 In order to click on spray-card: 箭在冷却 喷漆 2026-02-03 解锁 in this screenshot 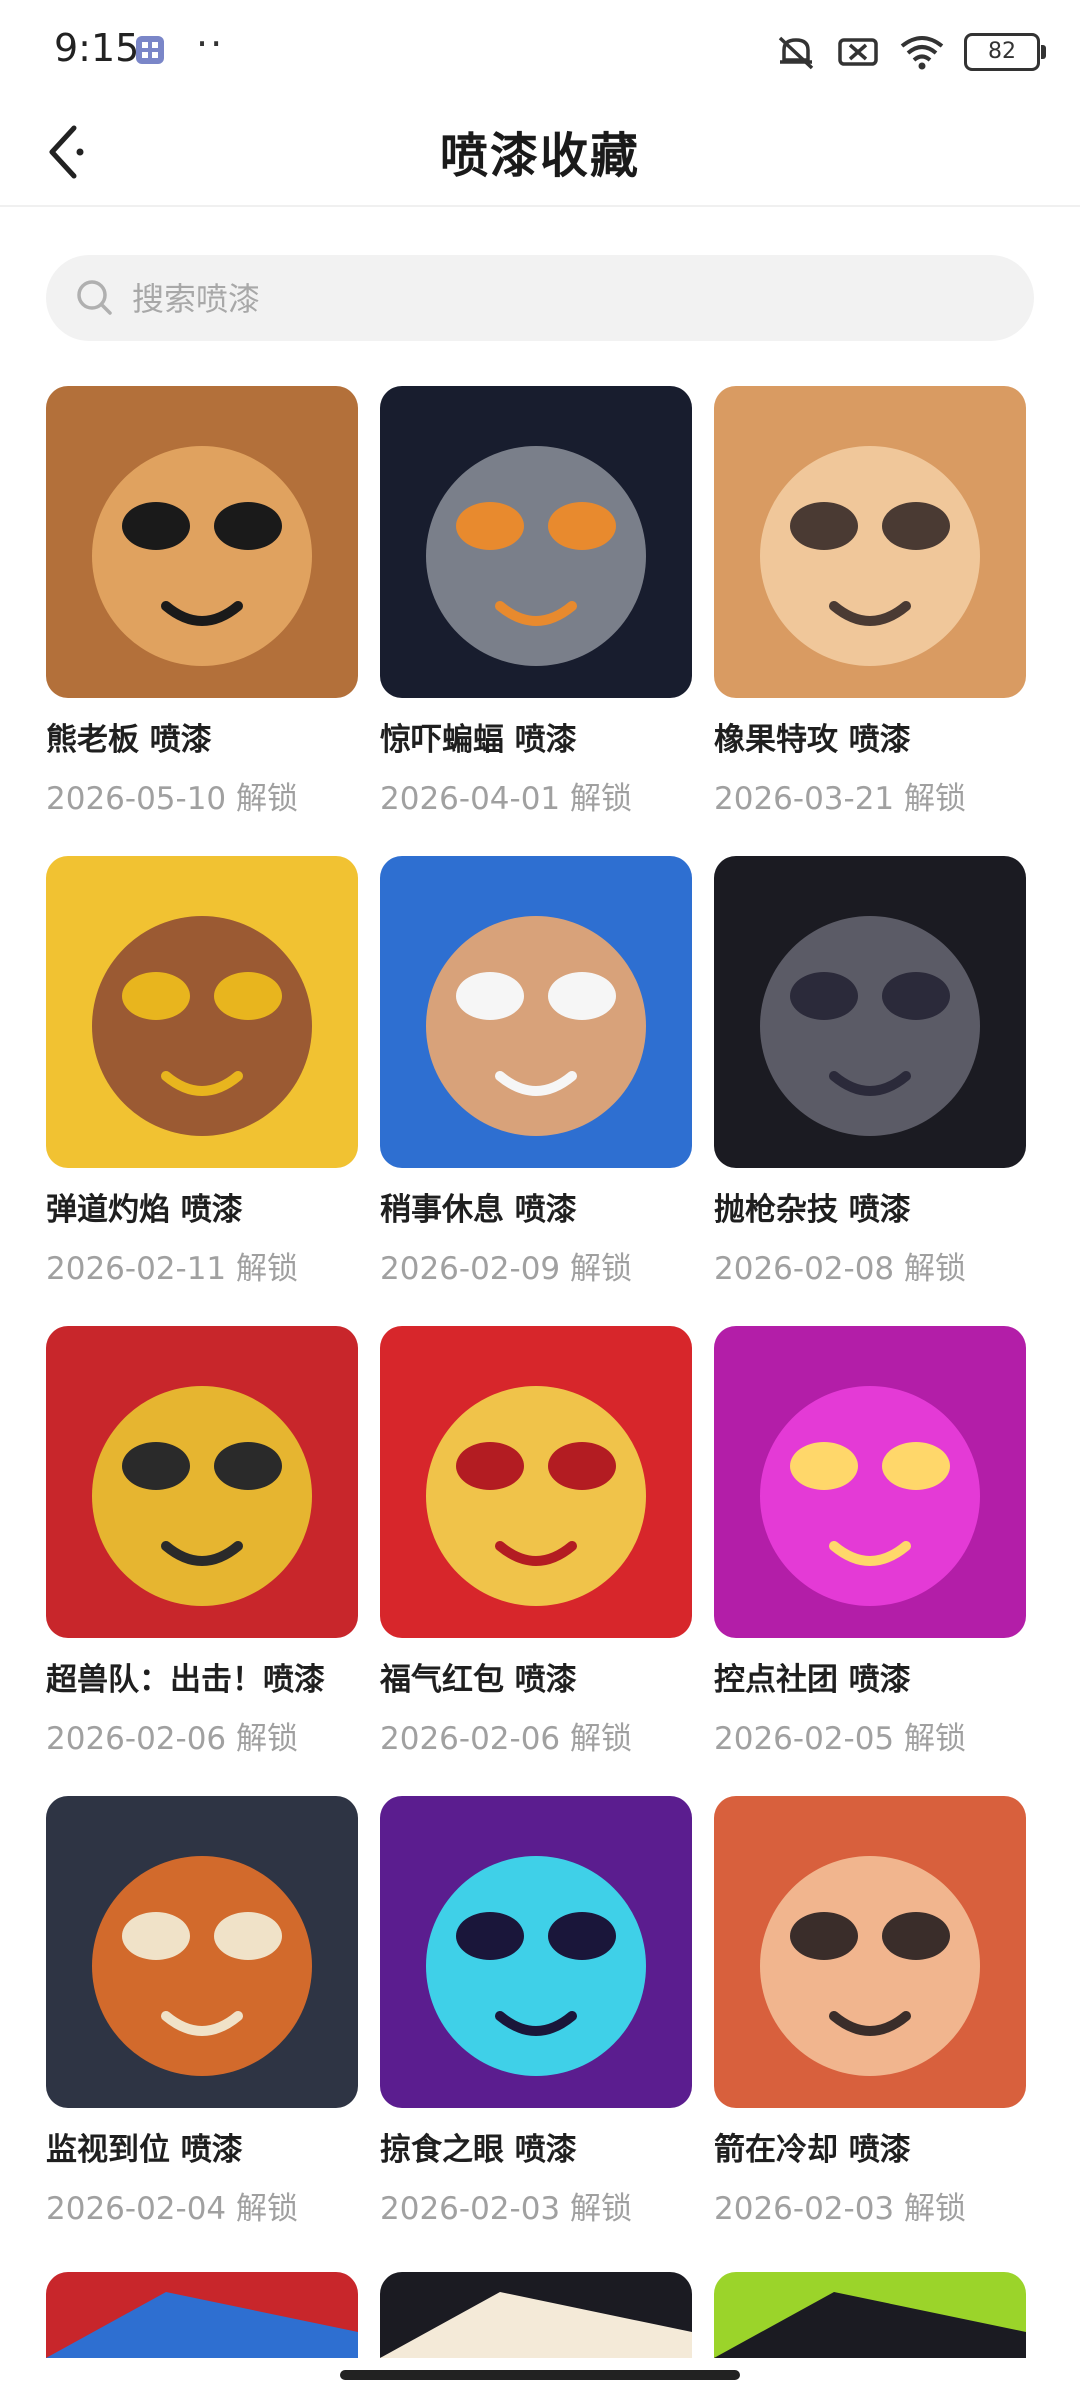, I will do `click(870, 2031)`.